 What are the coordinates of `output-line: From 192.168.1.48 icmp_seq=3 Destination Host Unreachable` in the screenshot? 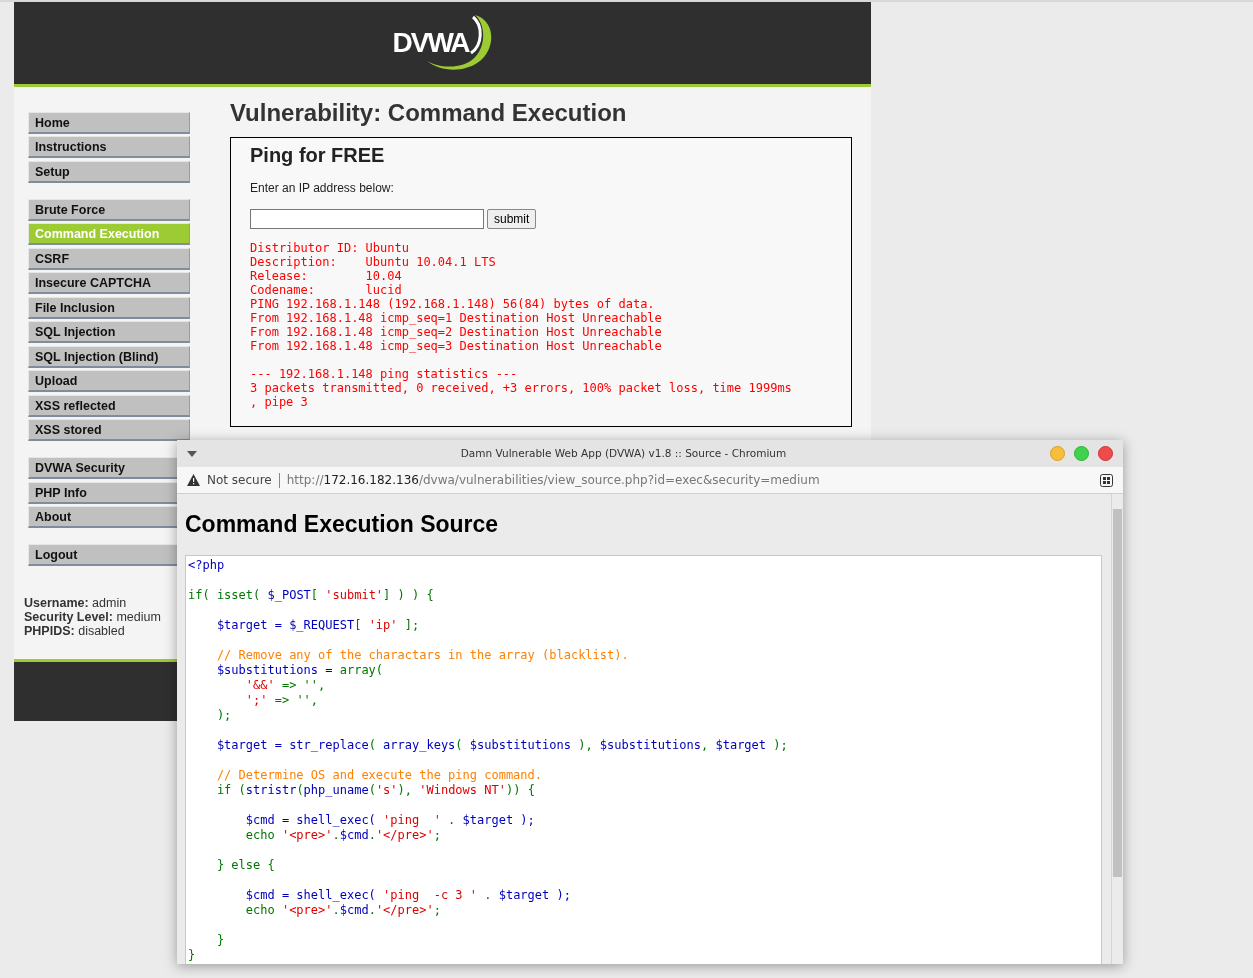 It's located at (456, 346).